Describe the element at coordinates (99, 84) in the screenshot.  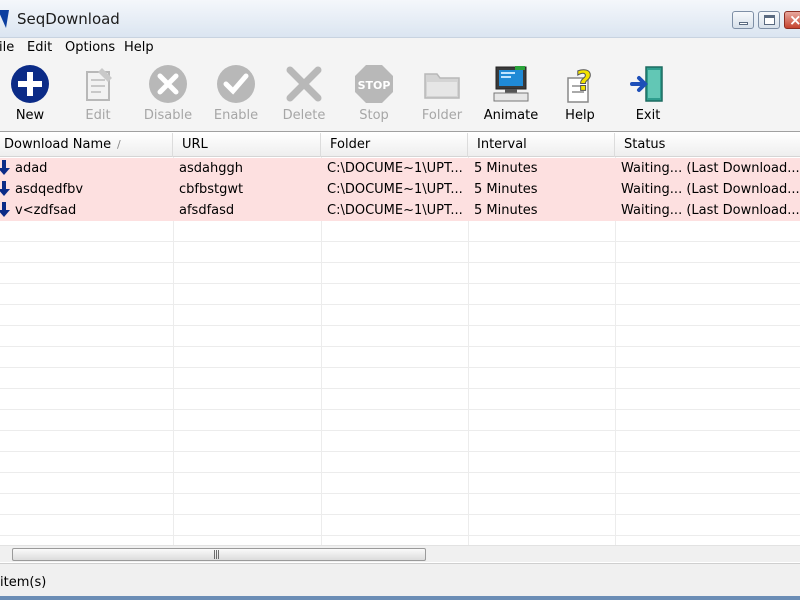
I see `edit-document-icon` at that location.